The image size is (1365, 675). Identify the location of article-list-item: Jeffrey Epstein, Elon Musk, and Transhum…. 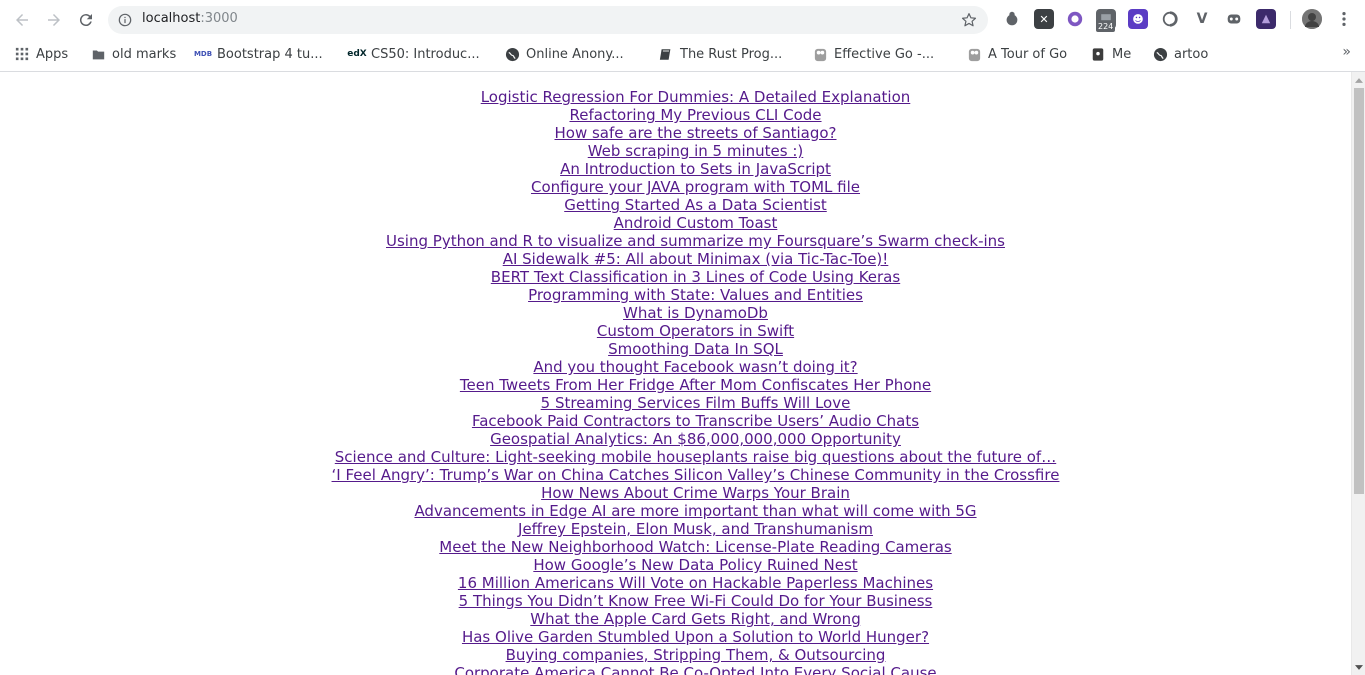
(675, 529).